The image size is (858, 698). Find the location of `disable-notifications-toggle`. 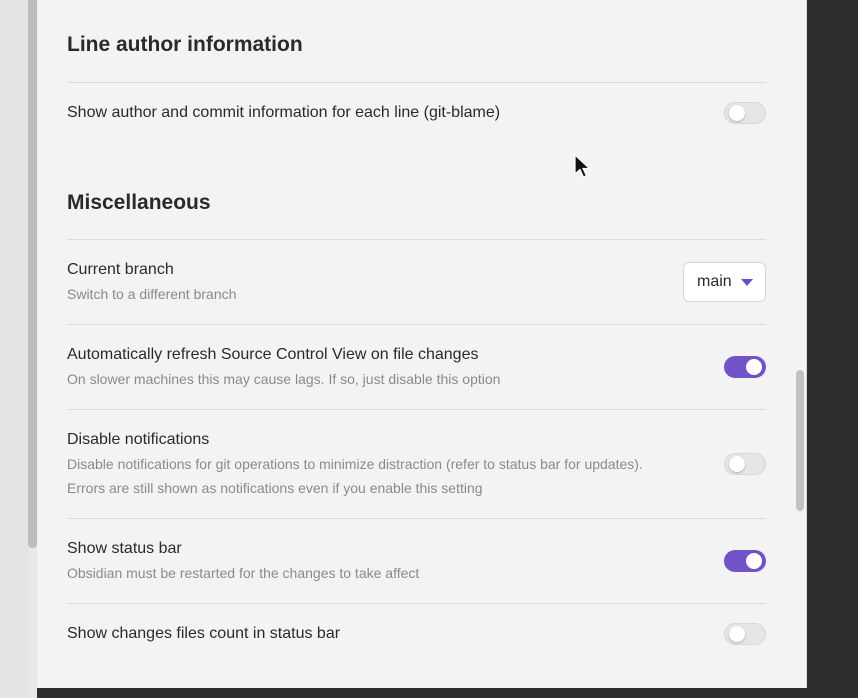

disable-notifications-toggle is located at coordinates (745, 464).